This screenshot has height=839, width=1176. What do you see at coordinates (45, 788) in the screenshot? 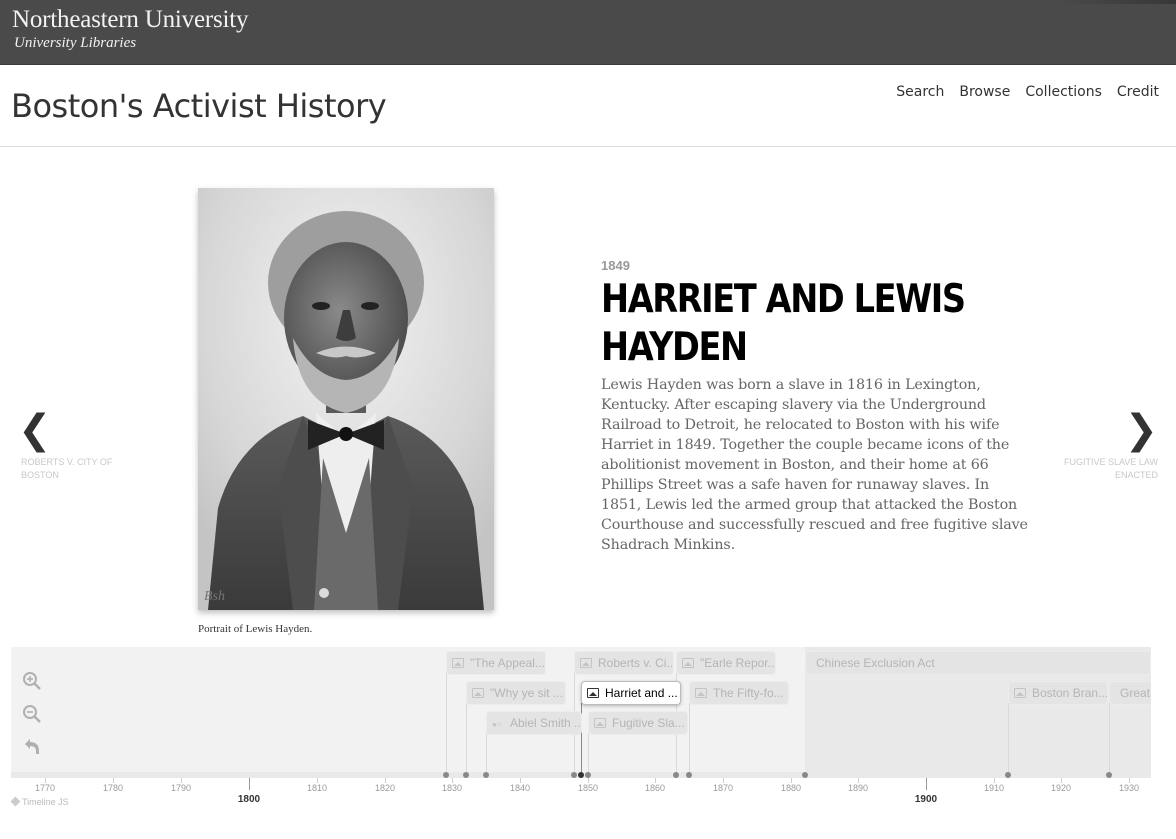
I see `tick-label-1770: 1770` at bounding box center [45, 788].